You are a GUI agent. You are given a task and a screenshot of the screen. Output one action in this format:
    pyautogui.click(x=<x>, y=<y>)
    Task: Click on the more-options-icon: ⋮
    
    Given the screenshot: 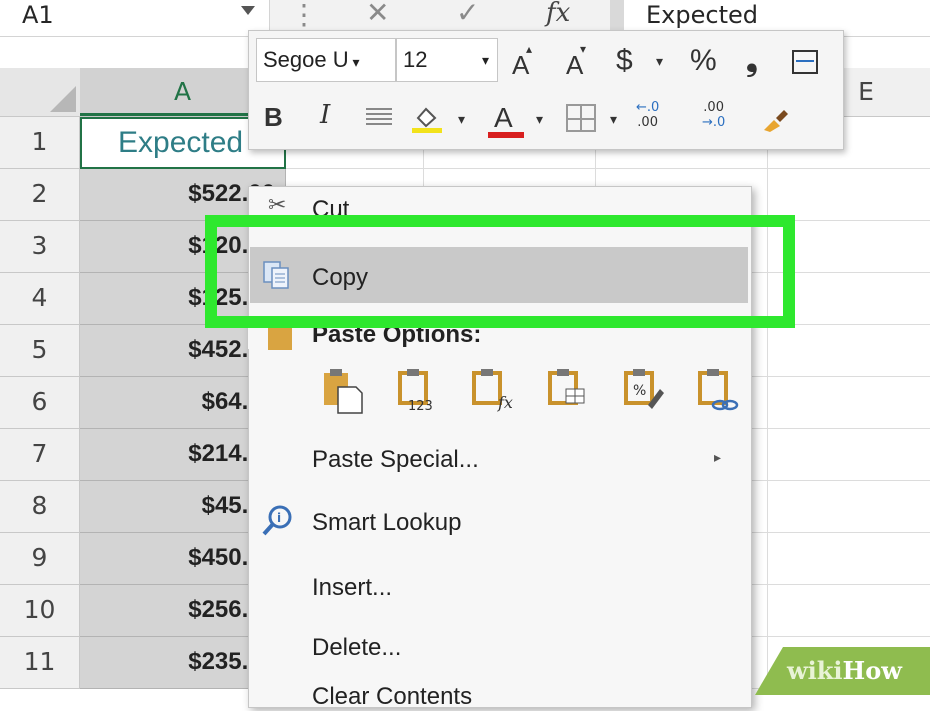 What is the action you would take?
    pyautogui.click(x=304, y=15)
    